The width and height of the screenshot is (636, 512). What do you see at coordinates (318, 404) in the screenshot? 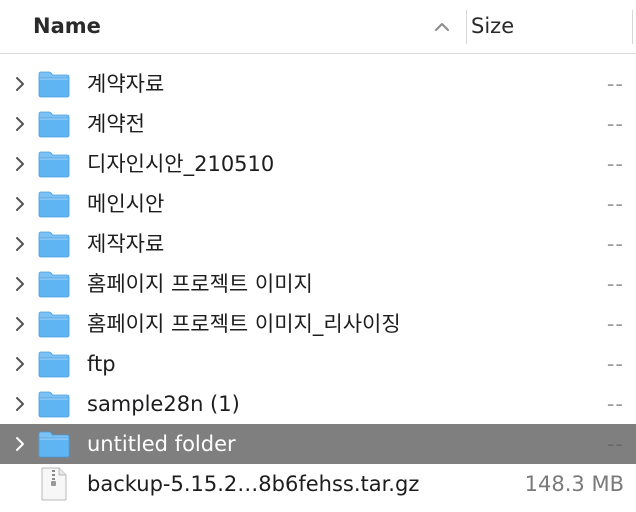
I see `folder-row: sample28n (1) --` at bounding box center [318, 404].